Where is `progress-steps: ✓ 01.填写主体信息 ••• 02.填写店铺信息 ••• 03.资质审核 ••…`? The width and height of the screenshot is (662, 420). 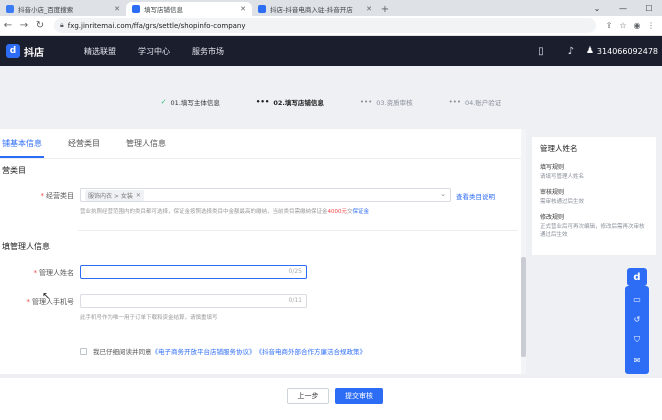 progress-steps: ✓ 01.填写主体信息 ••• 02.填写店铺信息 ••• 03.资质审核 ••… is located at coordinates (331, 102).